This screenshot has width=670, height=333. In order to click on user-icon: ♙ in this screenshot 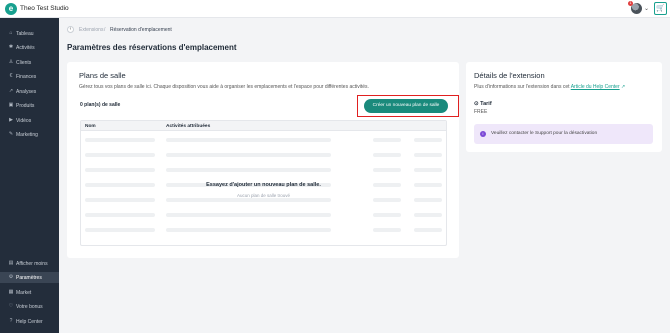, I will do `click(11, 62)`.